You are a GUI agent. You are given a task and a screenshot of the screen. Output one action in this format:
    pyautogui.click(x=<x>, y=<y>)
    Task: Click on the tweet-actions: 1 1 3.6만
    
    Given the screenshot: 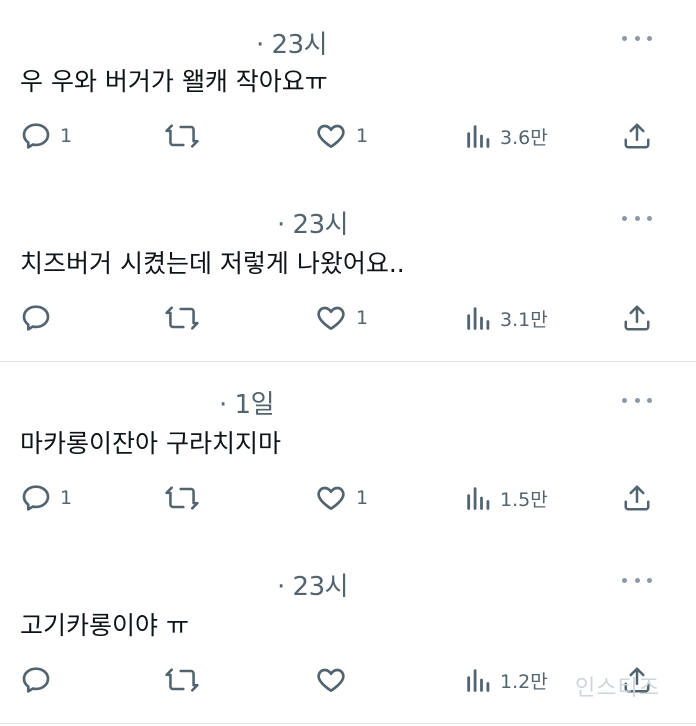 What is the action you would take?
    pyautogui.click(x=348, y=136)
    